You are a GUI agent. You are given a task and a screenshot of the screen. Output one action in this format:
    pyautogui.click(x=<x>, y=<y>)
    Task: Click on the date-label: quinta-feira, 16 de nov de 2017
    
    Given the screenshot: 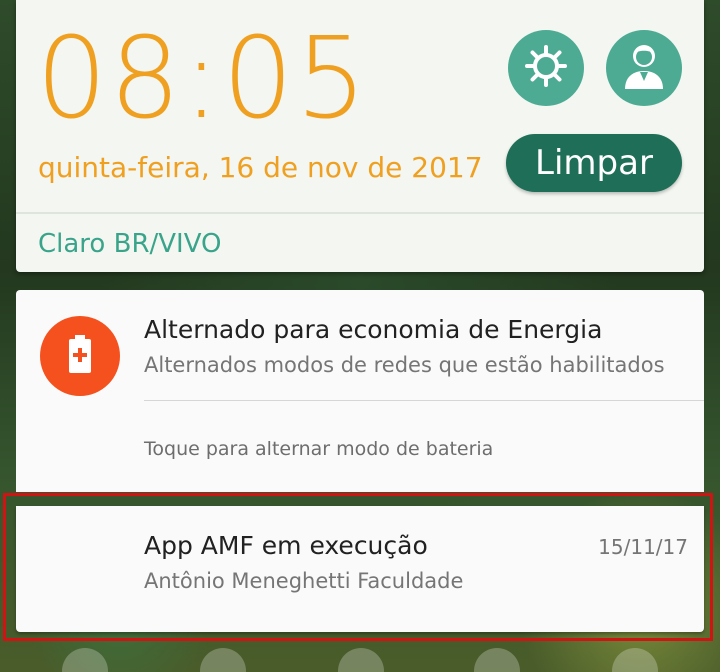 What is the action you would take?
    pyautogui.click(x=260, y=168)
    